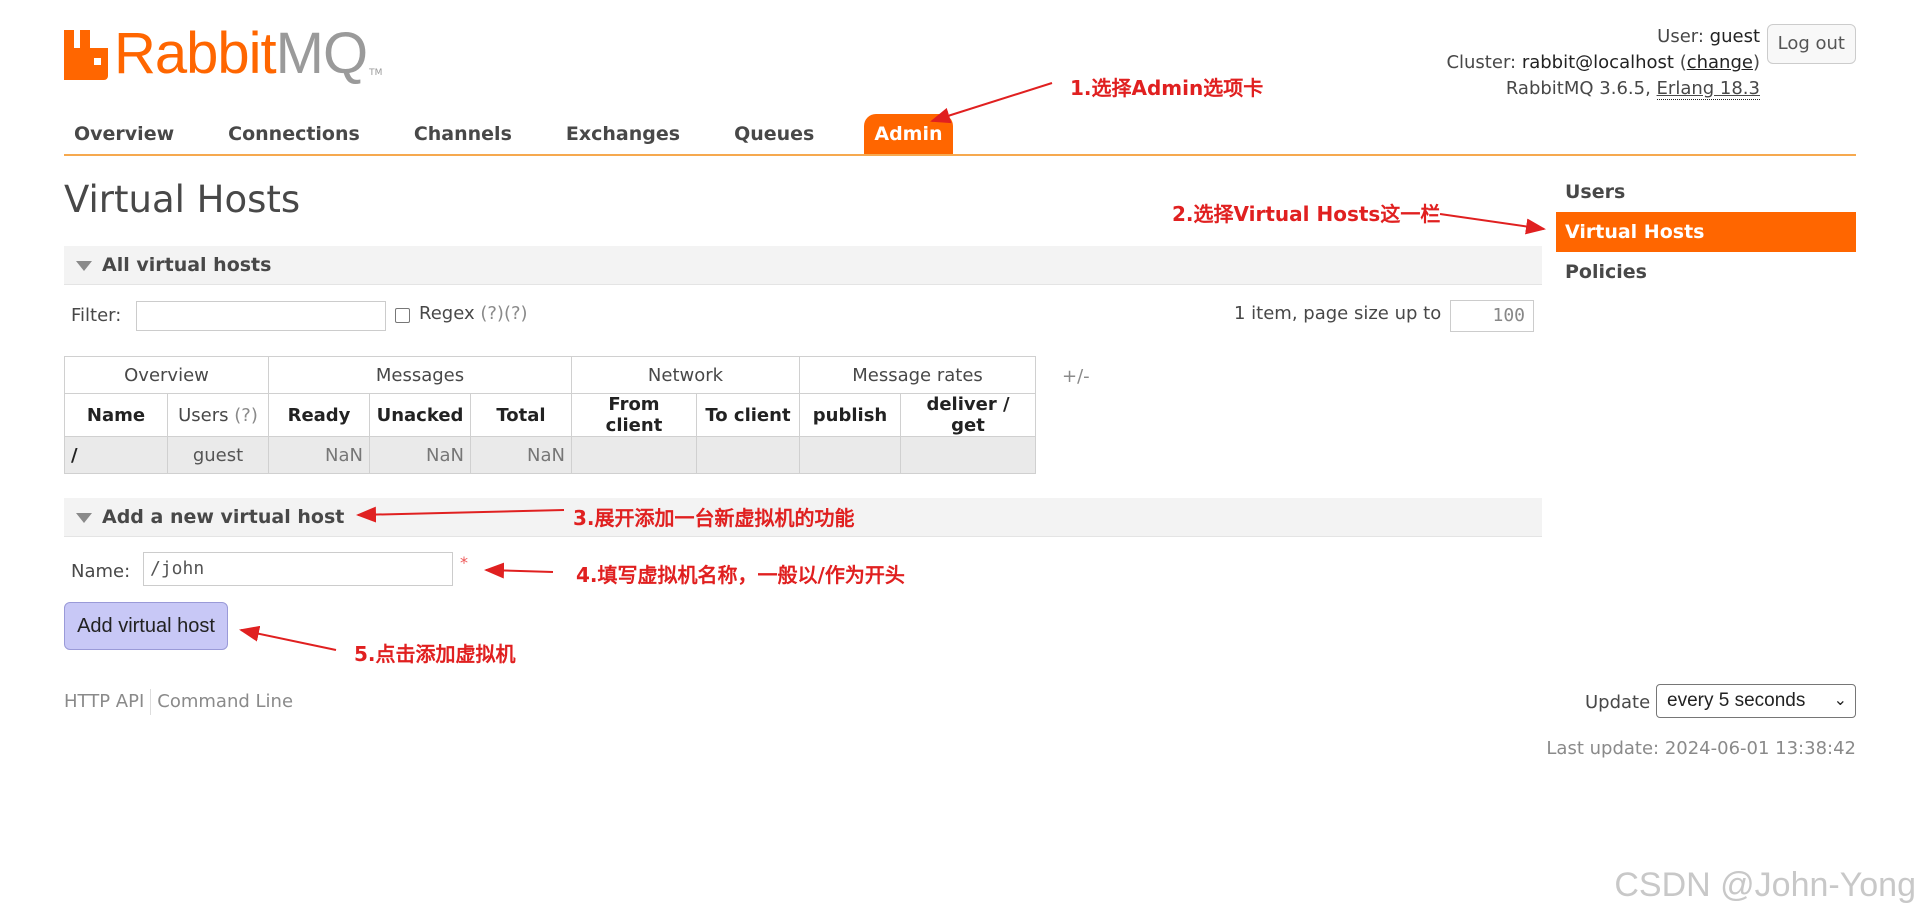 The image size is (1920, 919). What do you see at coordinates (1481, 62) in the screenshot?
I see `cluster-label: Cluster:` at bounding box center [1481, 62].